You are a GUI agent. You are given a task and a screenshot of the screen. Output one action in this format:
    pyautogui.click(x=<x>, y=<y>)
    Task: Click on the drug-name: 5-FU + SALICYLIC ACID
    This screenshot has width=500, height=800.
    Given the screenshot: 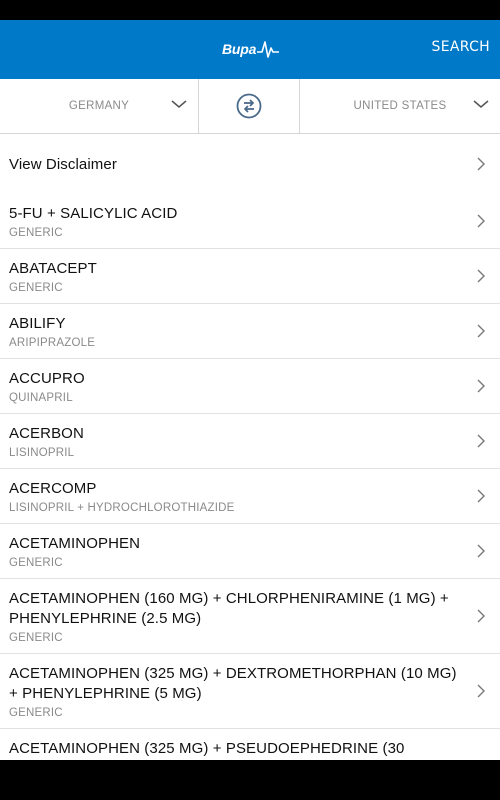 What is the action you would take?
    pyautogui.click(x=93, y=213)
    